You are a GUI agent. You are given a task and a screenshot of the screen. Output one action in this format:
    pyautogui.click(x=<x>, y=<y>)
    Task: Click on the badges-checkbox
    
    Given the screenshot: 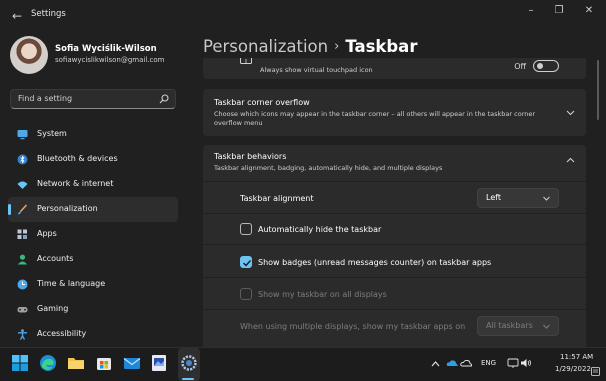 What is the action you would take?
    pyautogui.click(x=246, y=262)
    